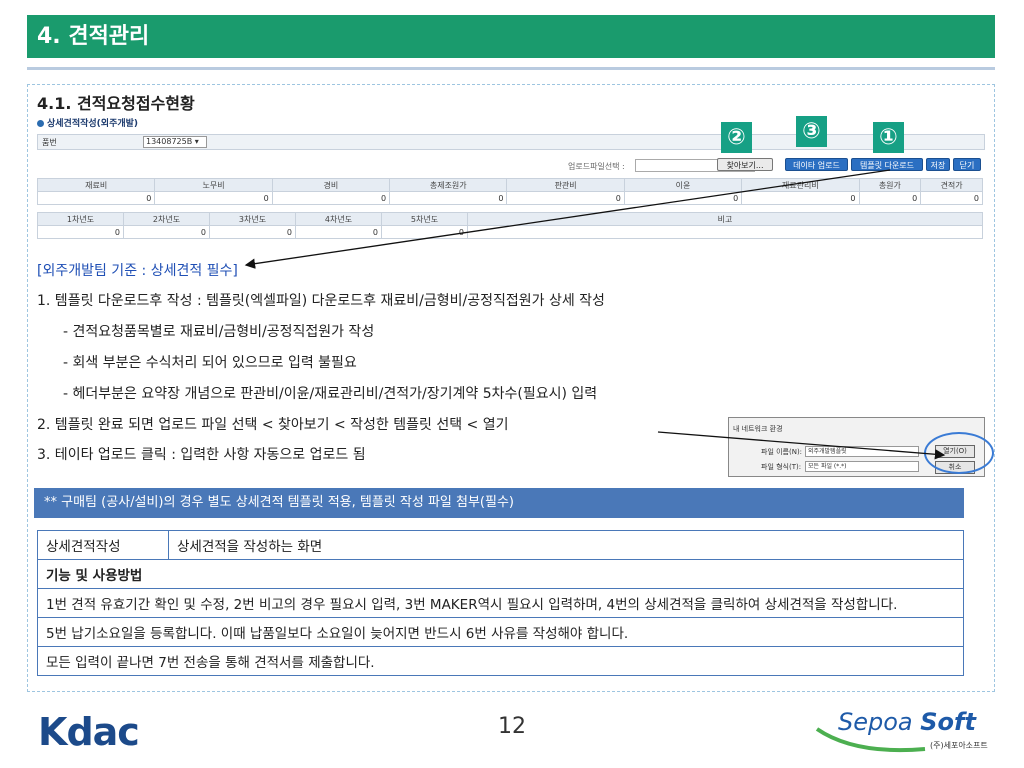 The image size is (1024, 768). What do you see at coordinates (93, 124) in the screenshot?
I see `form-title-text: 상세견적작성(외주개발)` at bounding box center [93, 124].